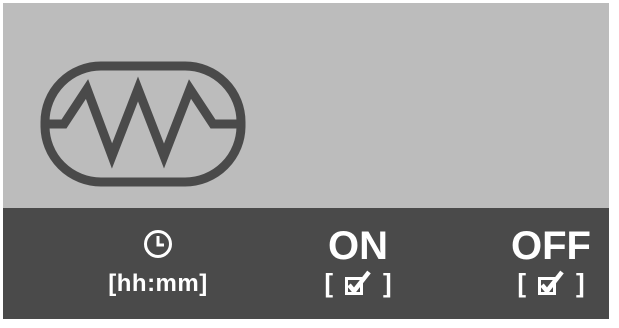  I want to click on heating-element-icon, so click(143, 124).